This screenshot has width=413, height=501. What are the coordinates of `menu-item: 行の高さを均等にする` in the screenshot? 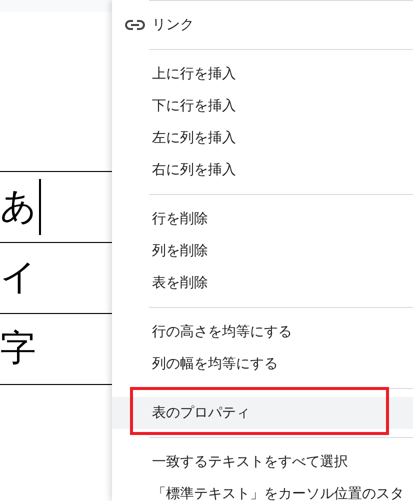 It's located at (262, 332).